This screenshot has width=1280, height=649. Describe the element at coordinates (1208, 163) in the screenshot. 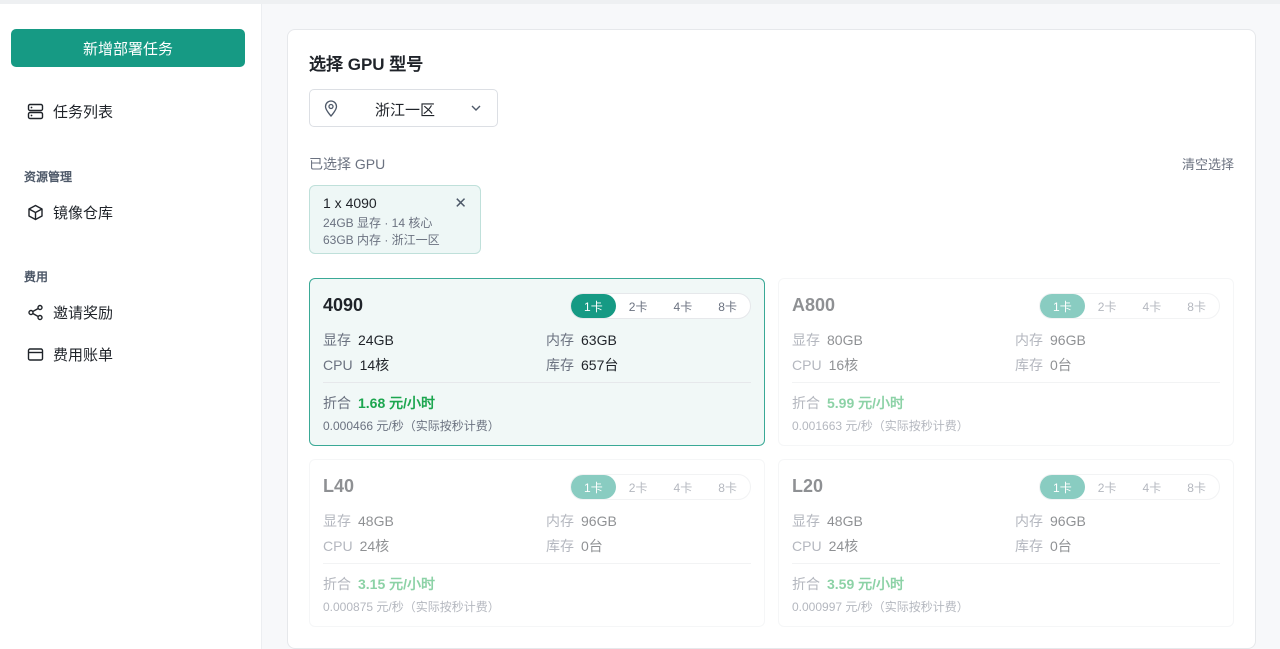

I see `clear-selection-link: 清空选择` at that location.